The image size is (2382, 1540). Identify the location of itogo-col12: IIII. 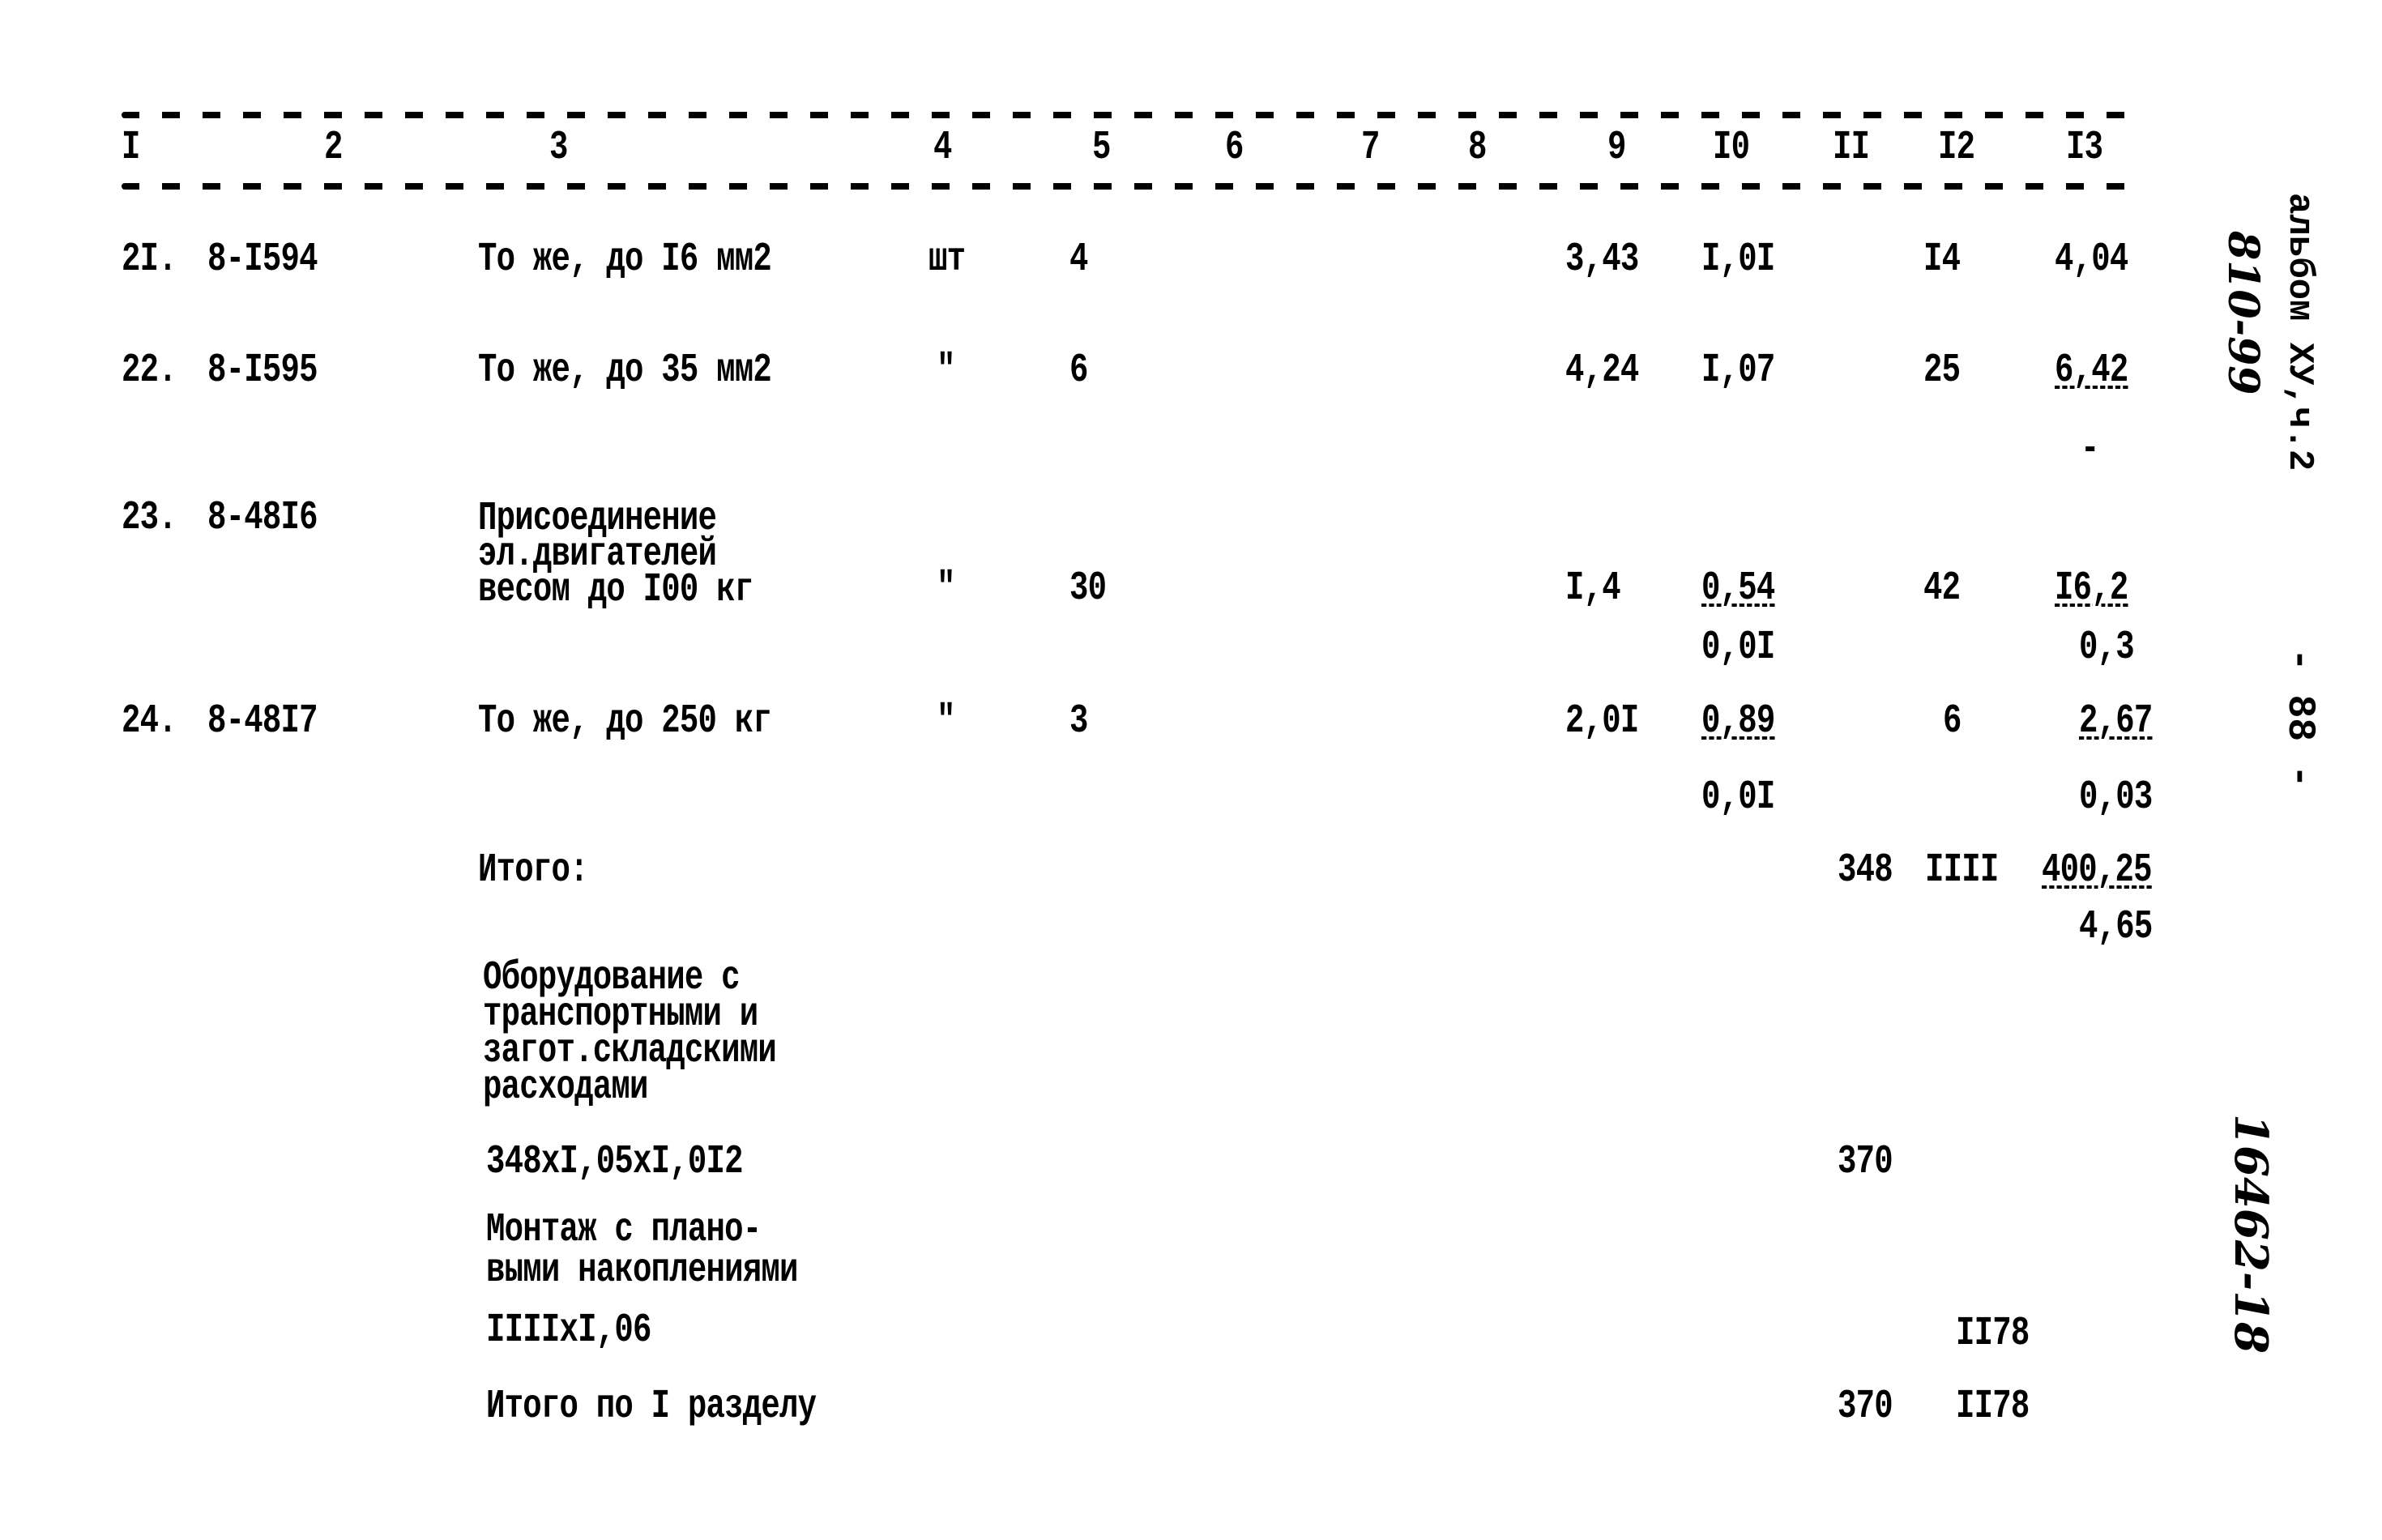
(1962, 870).